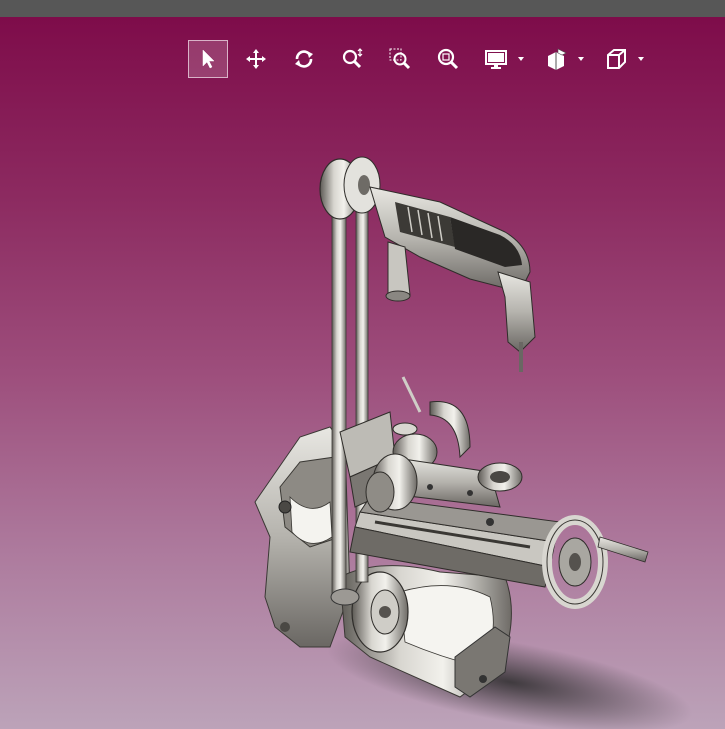 This screenshot has height=729, width=725. I want to click on view-orientation-cube-icon, so click(616, 59).